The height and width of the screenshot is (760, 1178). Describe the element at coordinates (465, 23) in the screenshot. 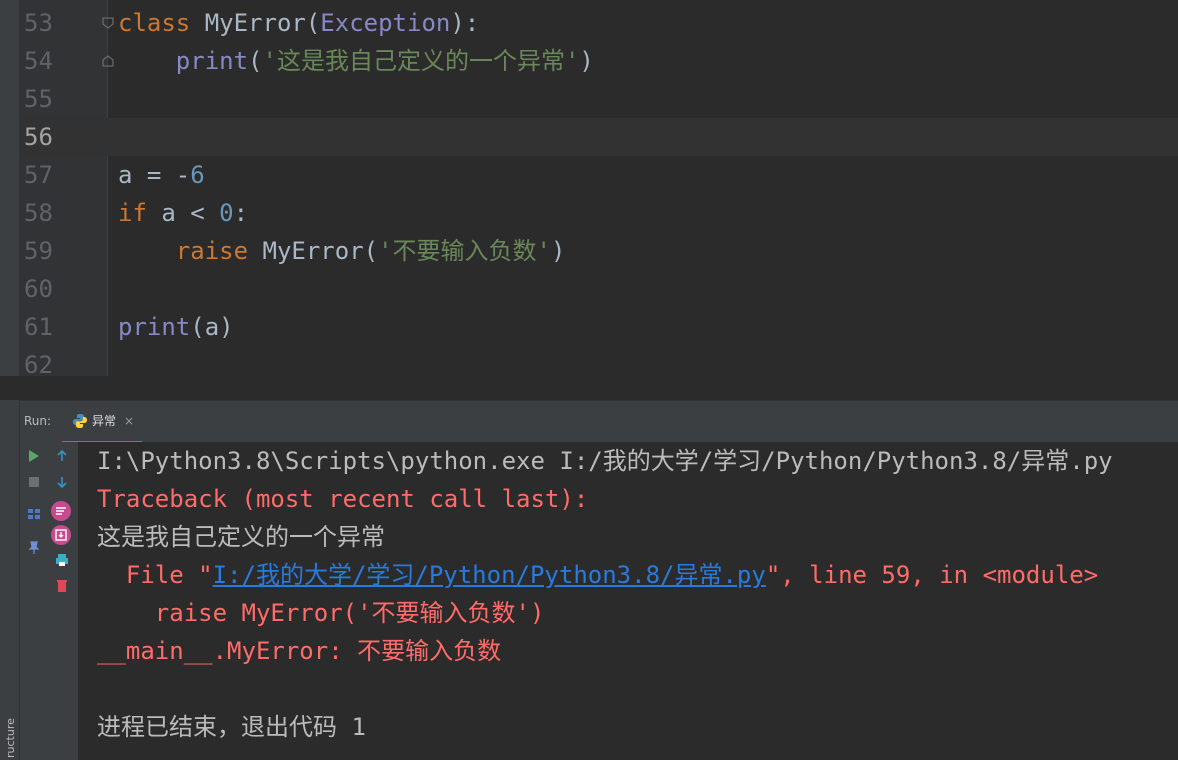

I see `code-token: ):` at that location.